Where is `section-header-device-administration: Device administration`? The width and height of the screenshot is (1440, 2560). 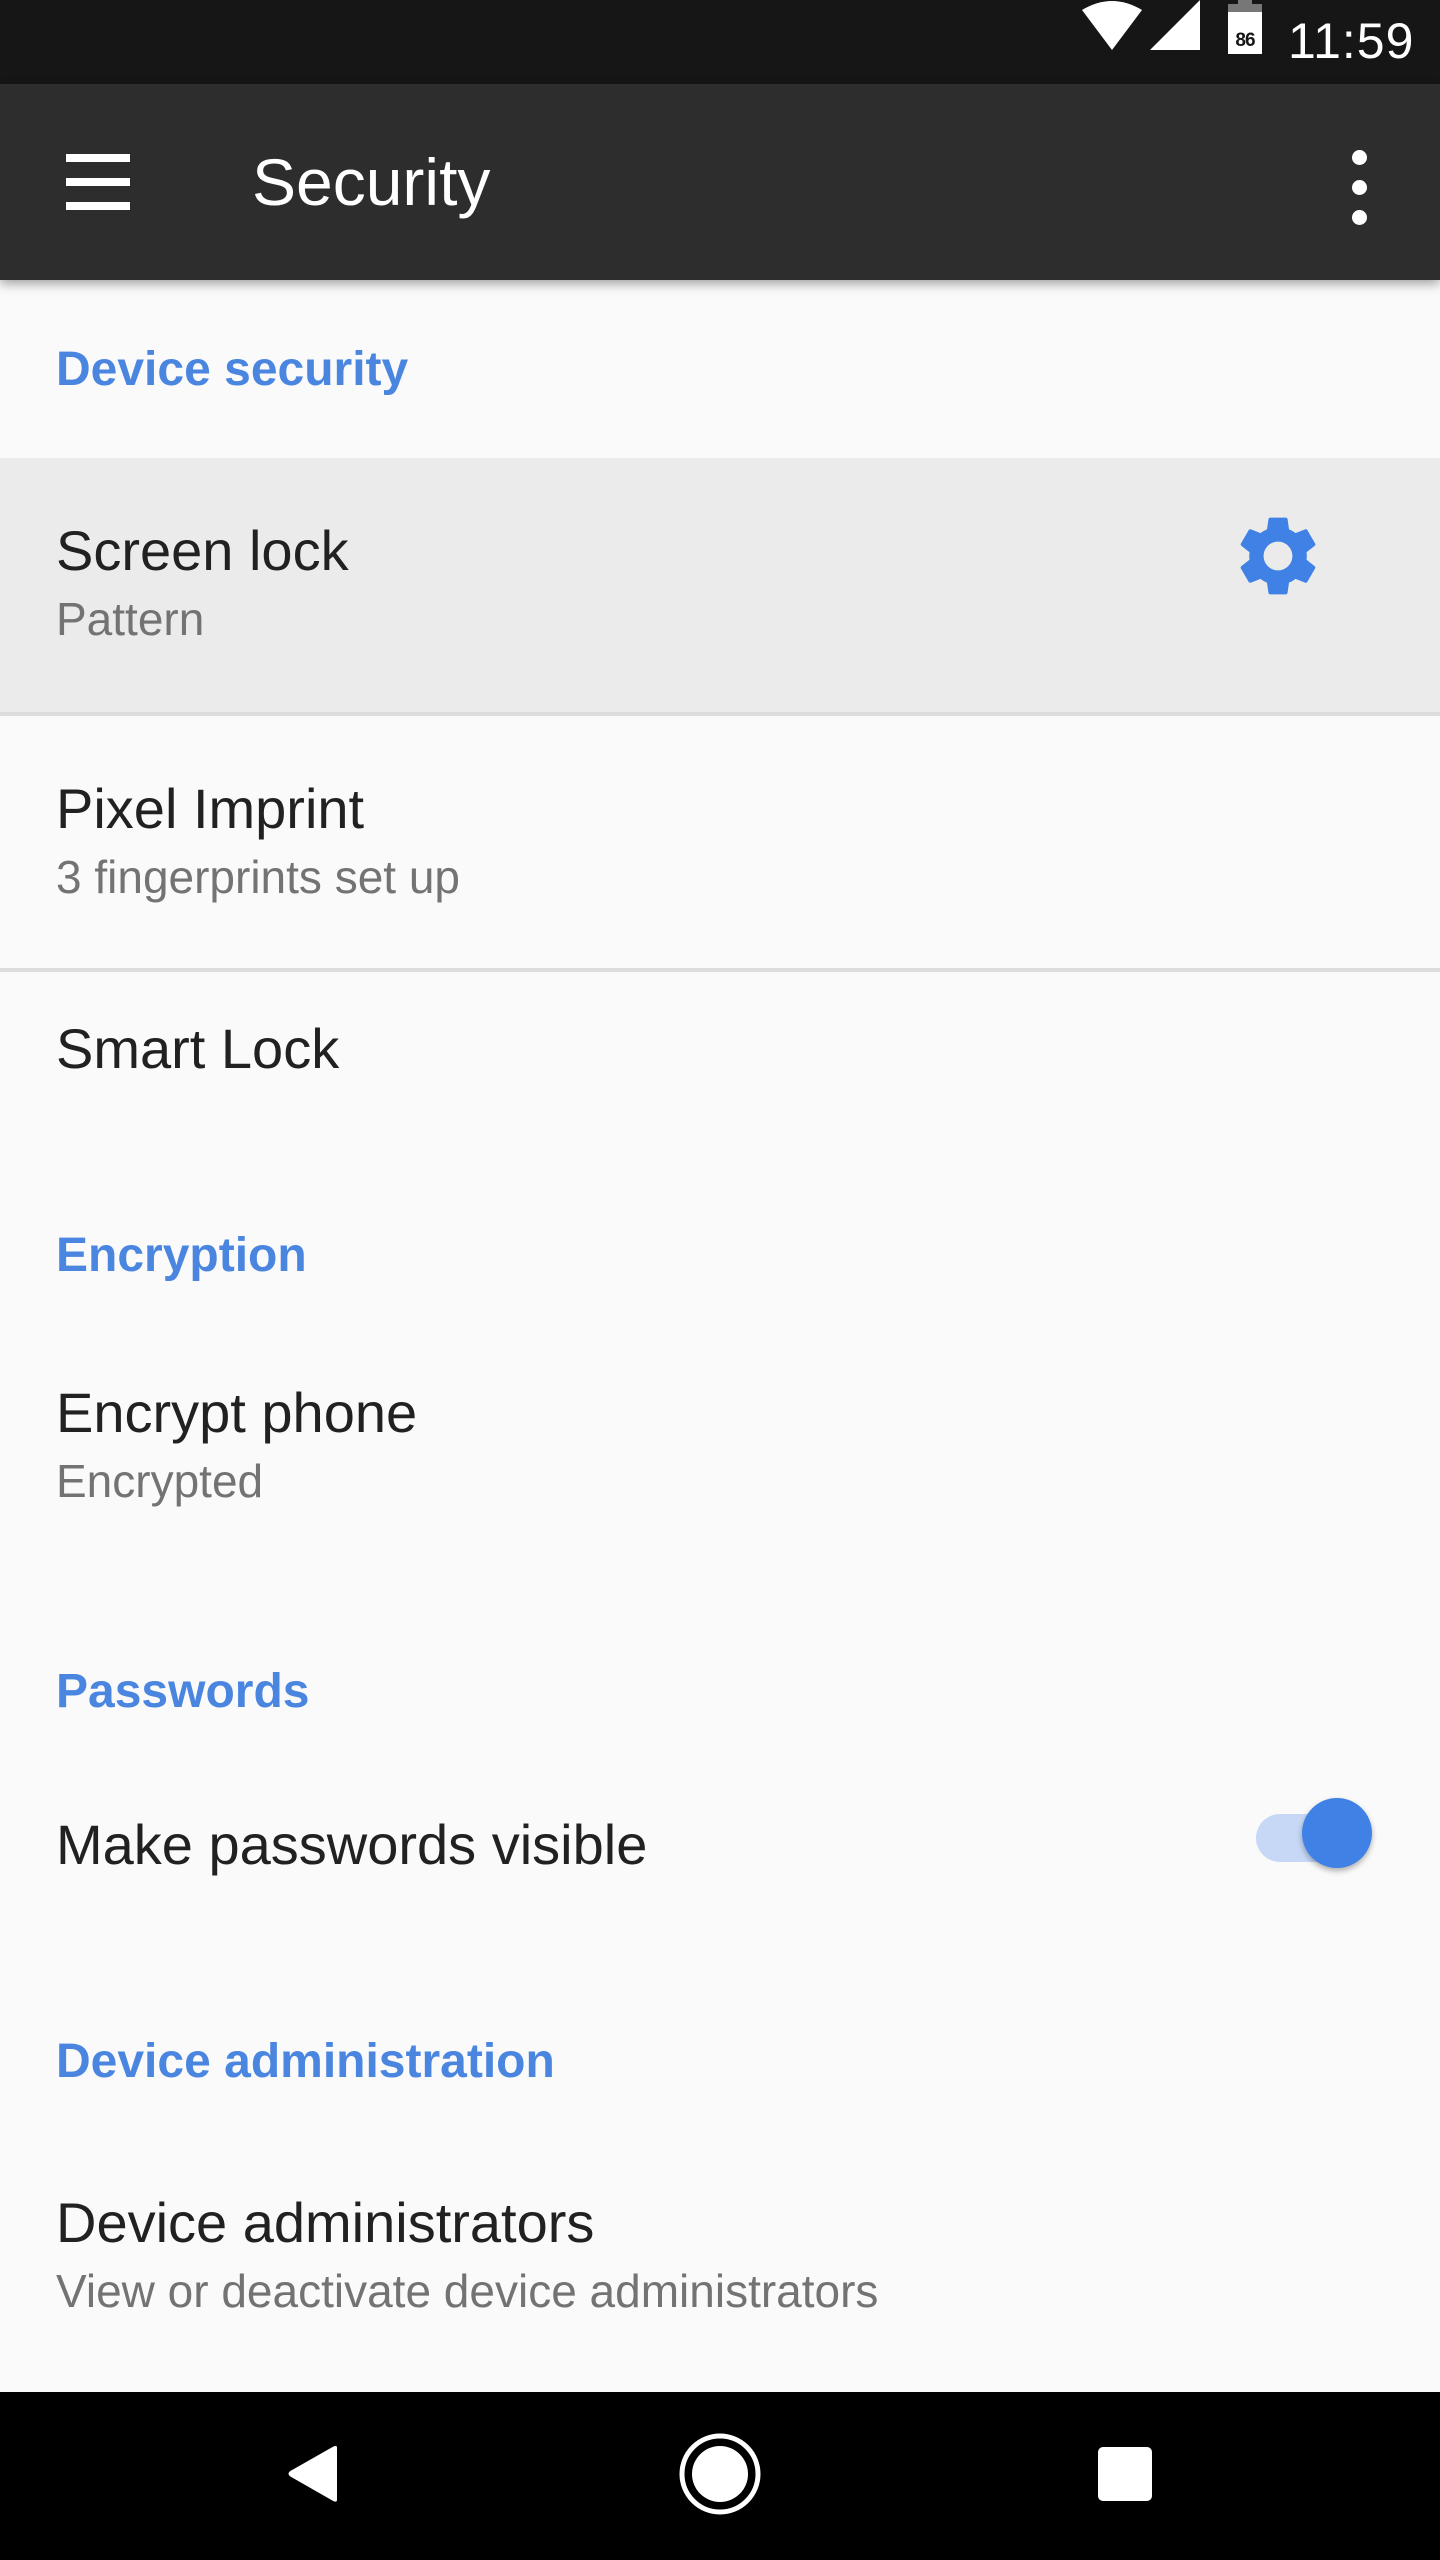 section-header-device-administration: Device administration is located at coordinates (305, 2061).